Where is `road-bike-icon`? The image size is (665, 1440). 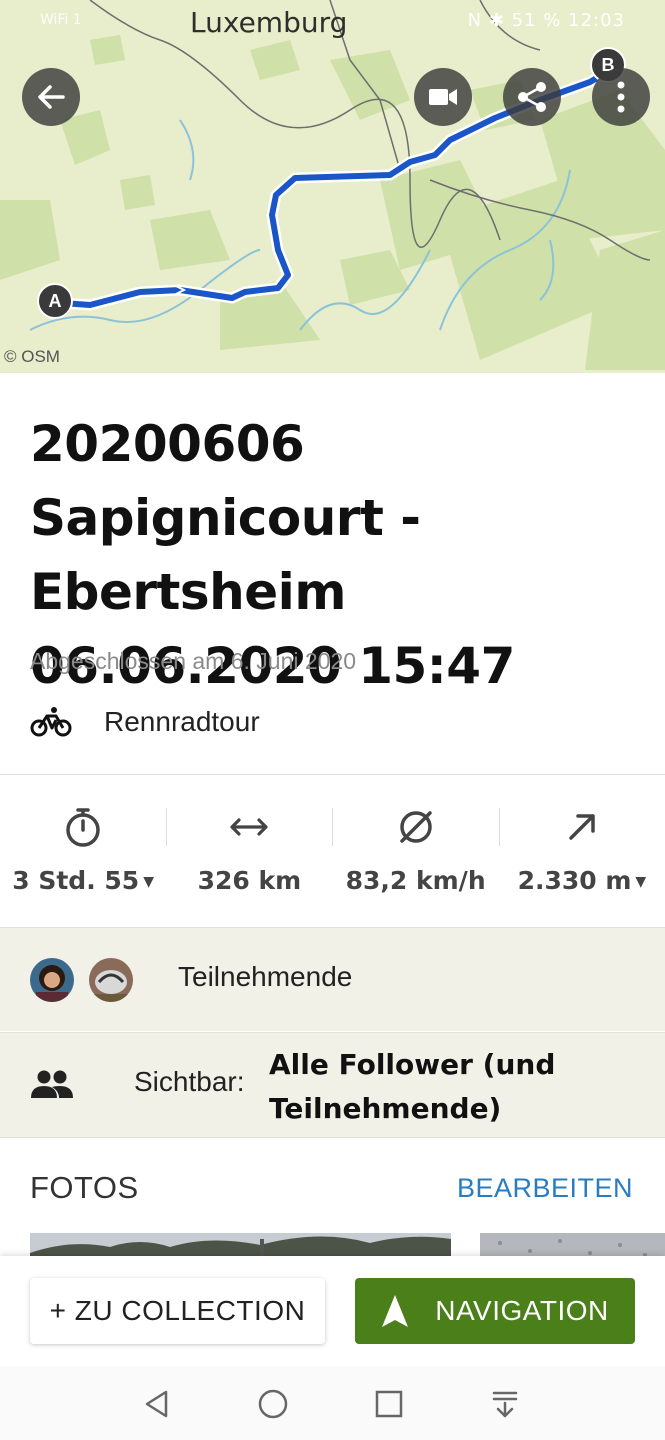 road-bike-icon is located at coordinates (51, 722).